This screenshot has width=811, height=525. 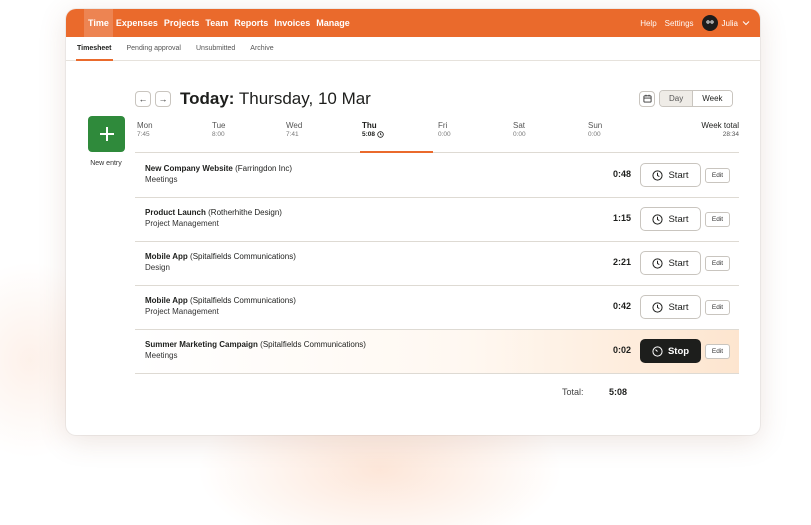 What do you see at coordinates (369, 134) in the screenshot?
I see `day-total: 5:08` at bounding box center [369, 134].